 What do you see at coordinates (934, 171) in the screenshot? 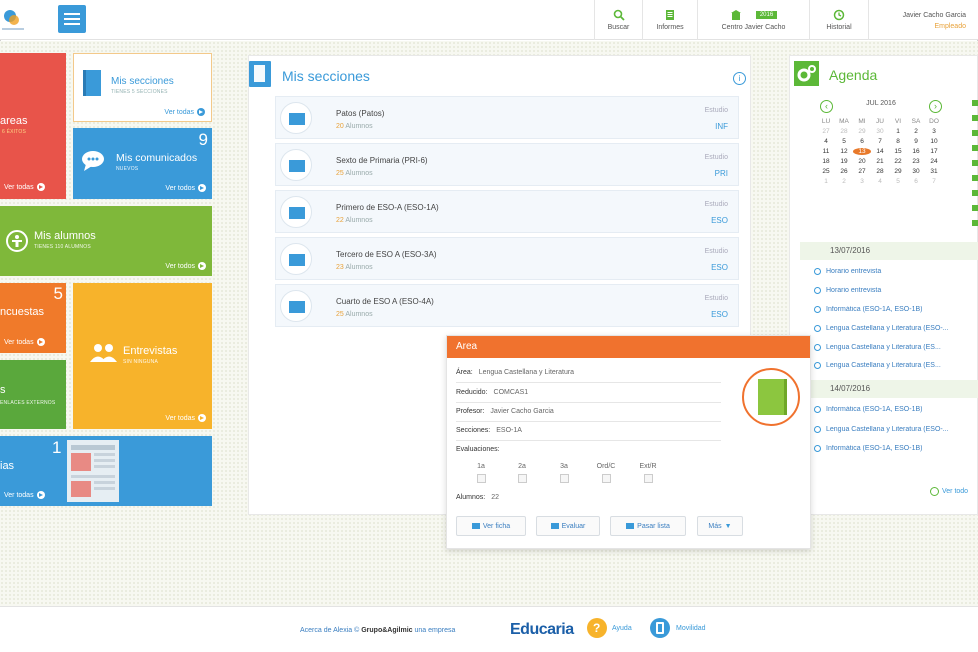
I see `calendar-day: 31` at bounding box center [934, 171].